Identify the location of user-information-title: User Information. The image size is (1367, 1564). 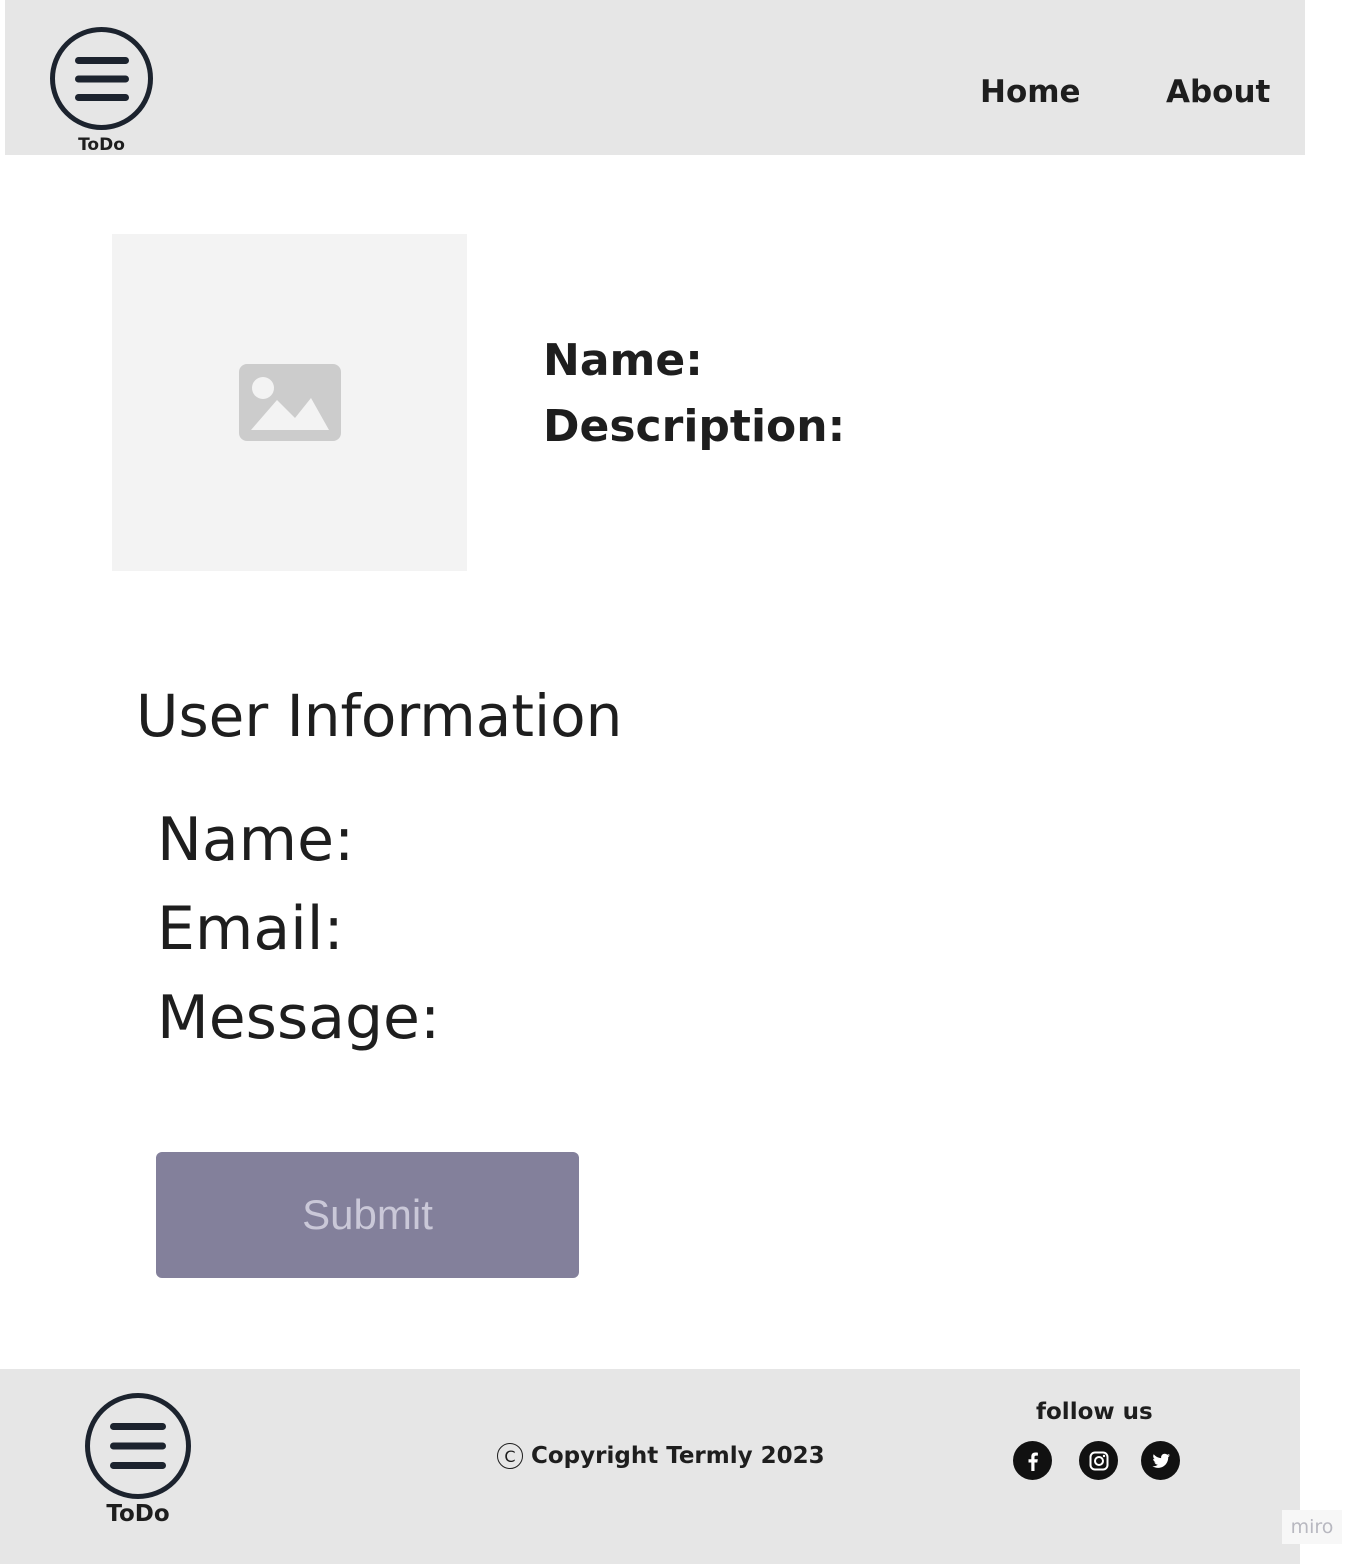
(379, 716).